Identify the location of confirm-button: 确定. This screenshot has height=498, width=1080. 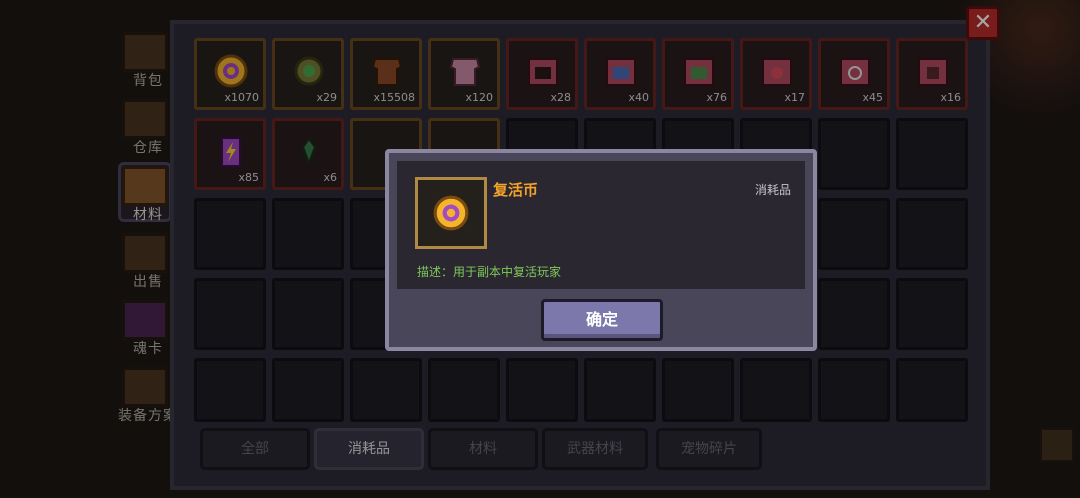
(602, 320).